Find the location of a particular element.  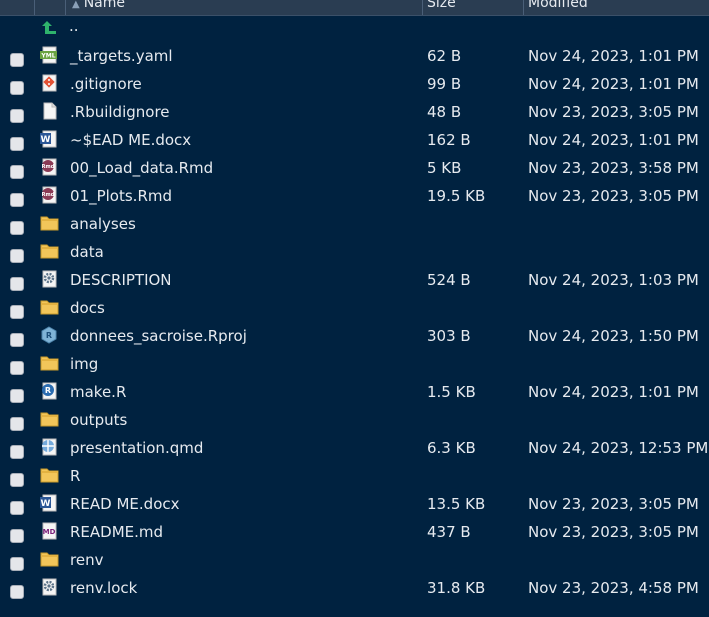

file-list-header: ▲ Name Size Modified is located at coordinates (354, 8).